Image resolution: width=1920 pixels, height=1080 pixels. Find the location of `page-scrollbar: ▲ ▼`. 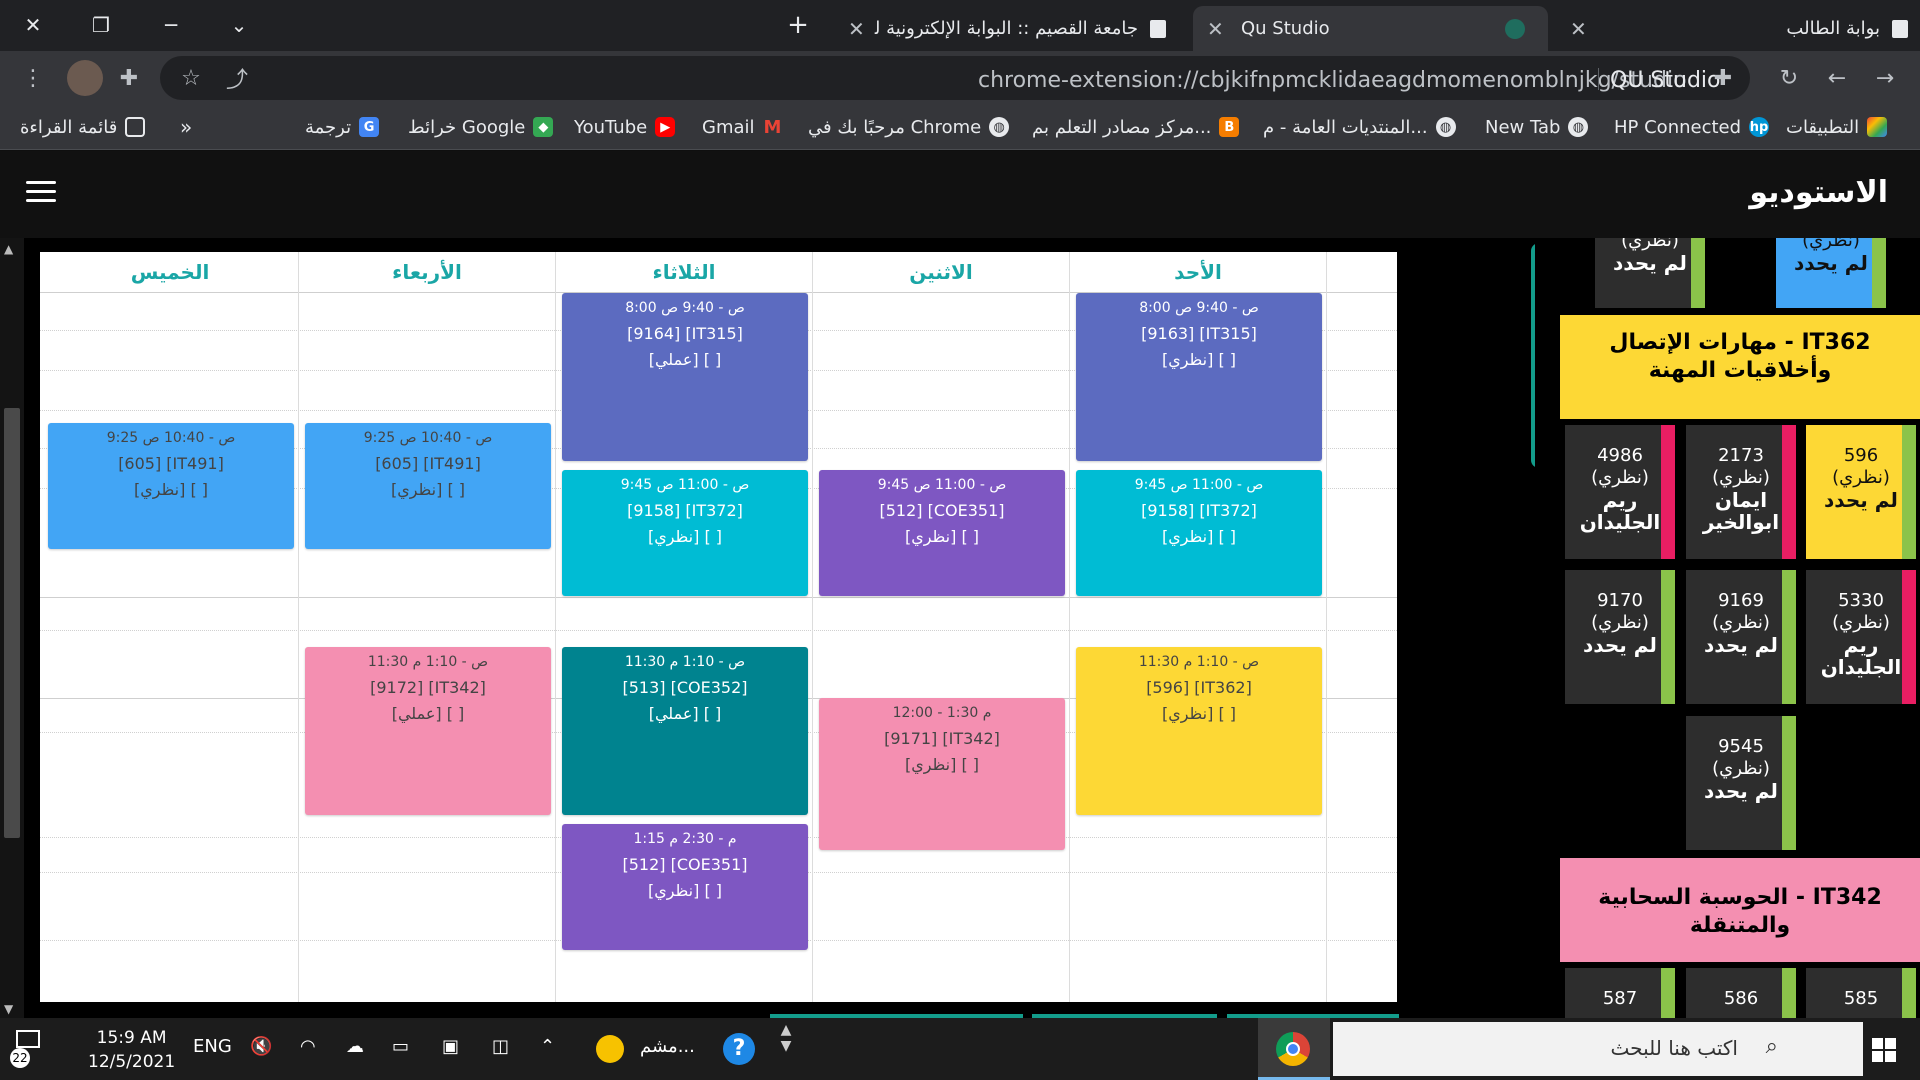

page-scrollbar: ▲ ▼ is located at coordinates (12, 628).